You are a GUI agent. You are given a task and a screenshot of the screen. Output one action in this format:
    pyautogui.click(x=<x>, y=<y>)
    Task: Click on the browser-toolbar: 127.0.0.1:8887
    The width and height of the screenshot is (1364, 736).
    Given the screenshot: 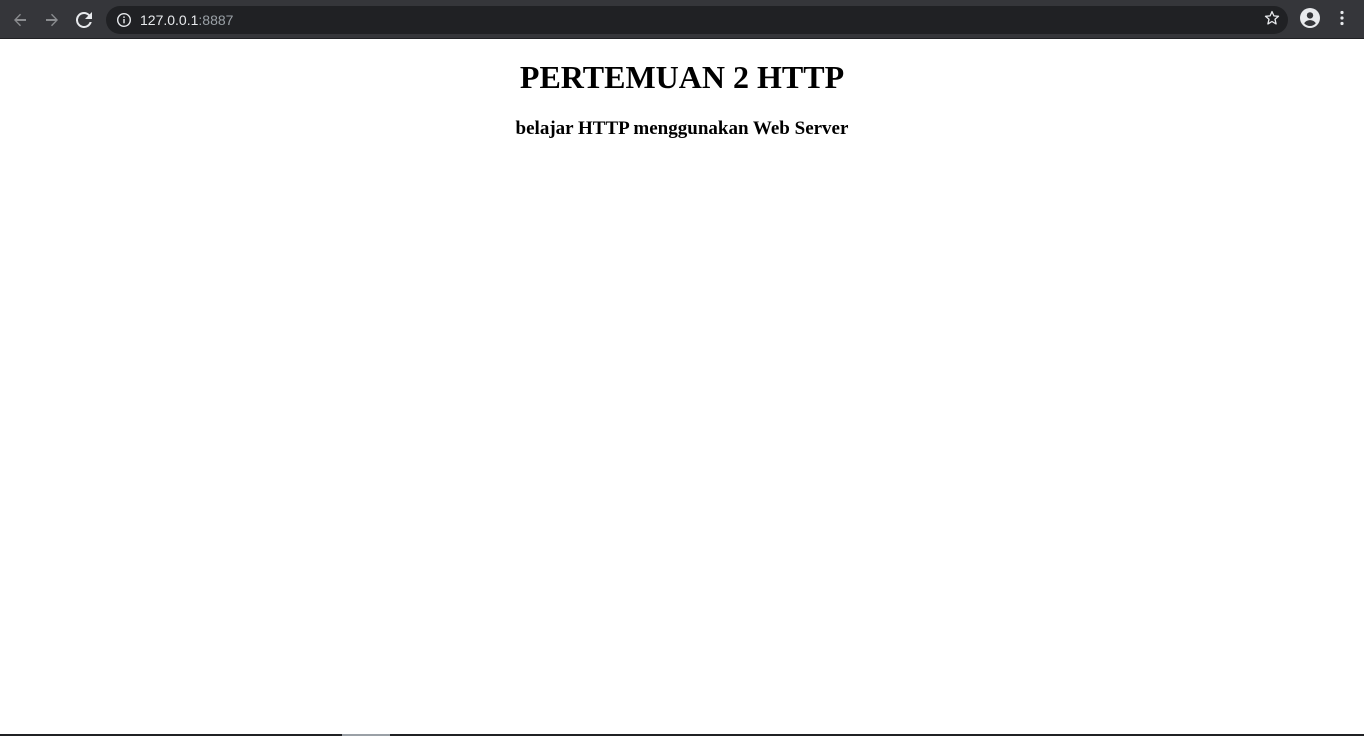 What is the action you would take?
    pyautogui.click(x=682, y=19)
    